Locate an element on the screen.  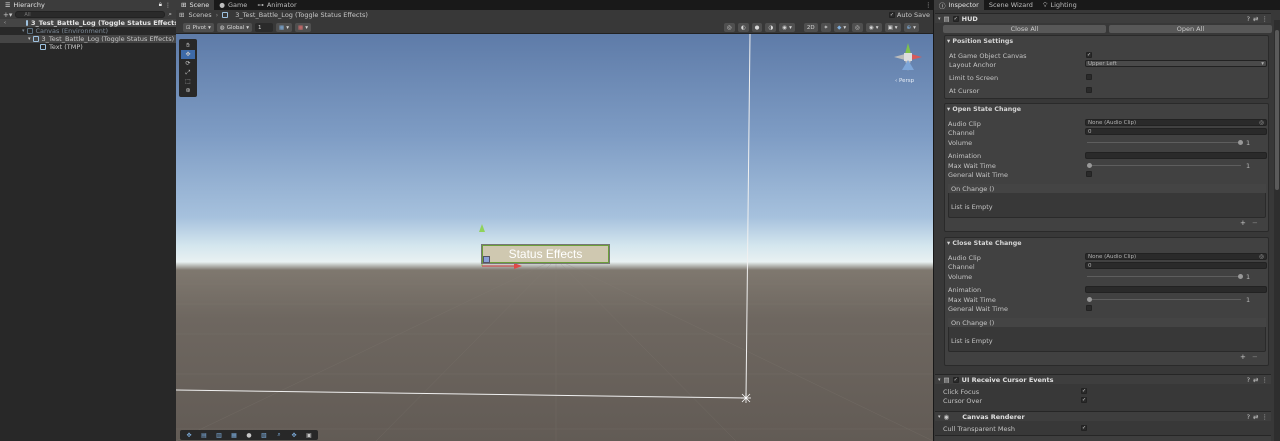
hierarchy-text-row: Text (TMP) is located at coordinates (88, 47).